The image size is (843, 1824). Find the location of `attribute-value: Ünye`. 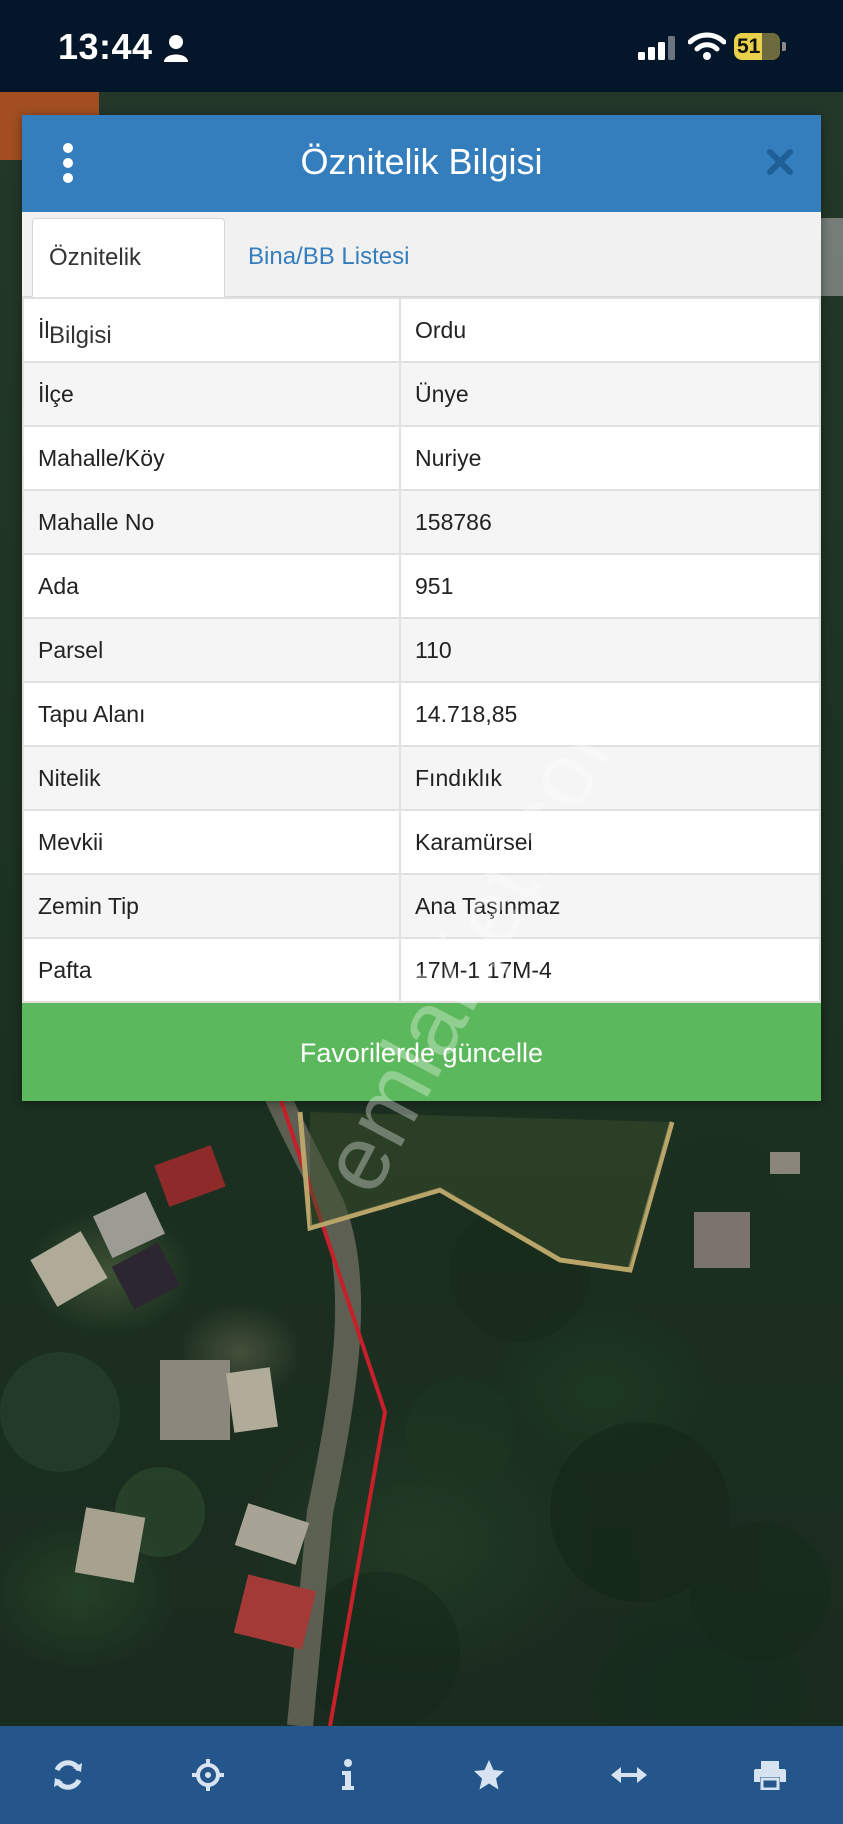

attribute-value: Ünye is located at coordinates (610, 394).